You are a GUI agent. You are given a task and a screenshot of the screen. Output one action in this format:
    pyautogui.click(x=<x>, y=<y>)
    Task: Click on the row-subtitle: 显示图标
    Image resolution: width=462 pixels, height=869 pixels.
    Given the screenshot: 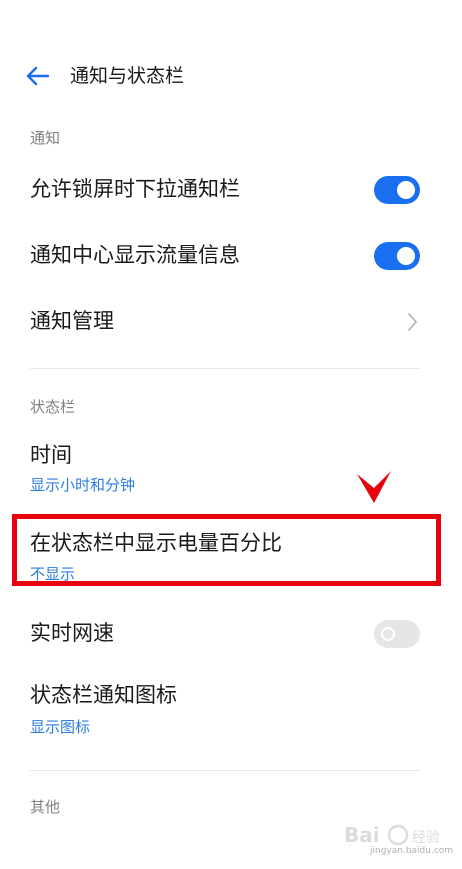 What is the action you would take?
    pyautogui.click(x=60, y=727)
    